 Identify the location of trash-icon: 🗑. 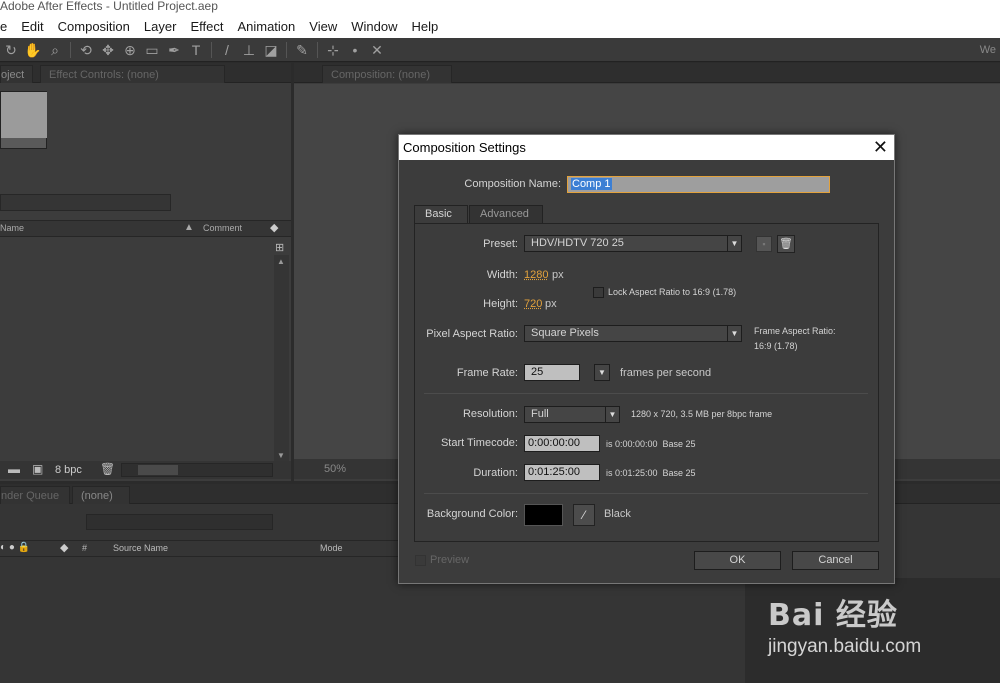
(107, 469).